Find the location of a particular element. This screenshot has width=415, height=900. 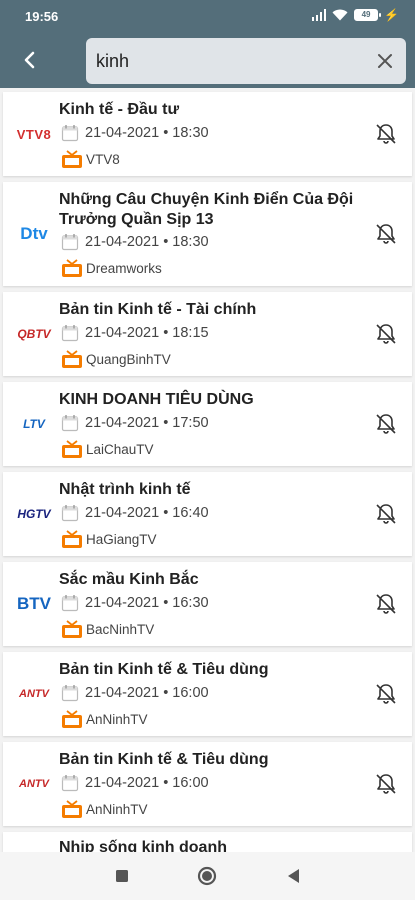

clear-search-button is located at coordinates (385, 61).